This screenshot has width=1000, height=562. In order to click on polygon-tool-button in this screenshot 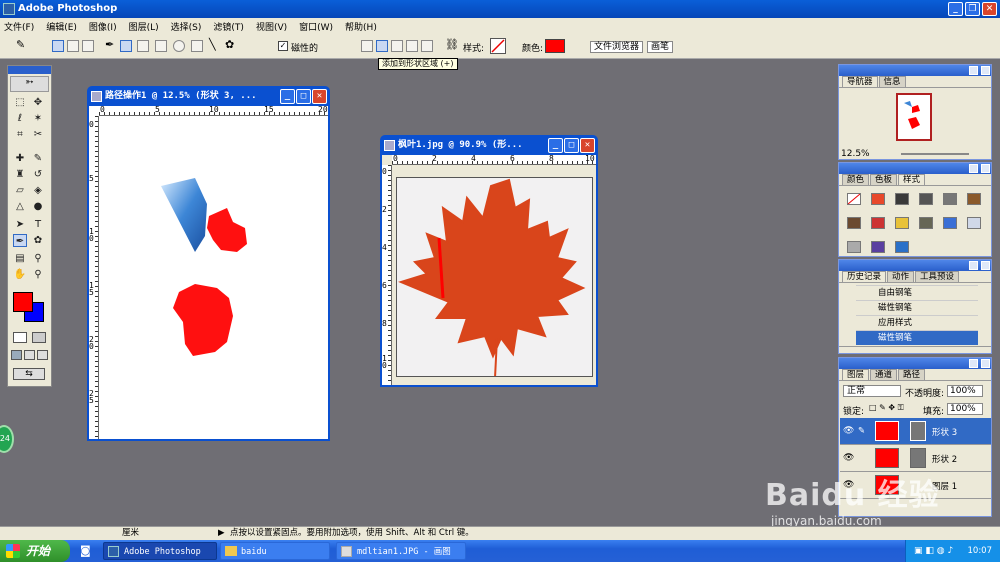, I will do `click(197, 46)`.